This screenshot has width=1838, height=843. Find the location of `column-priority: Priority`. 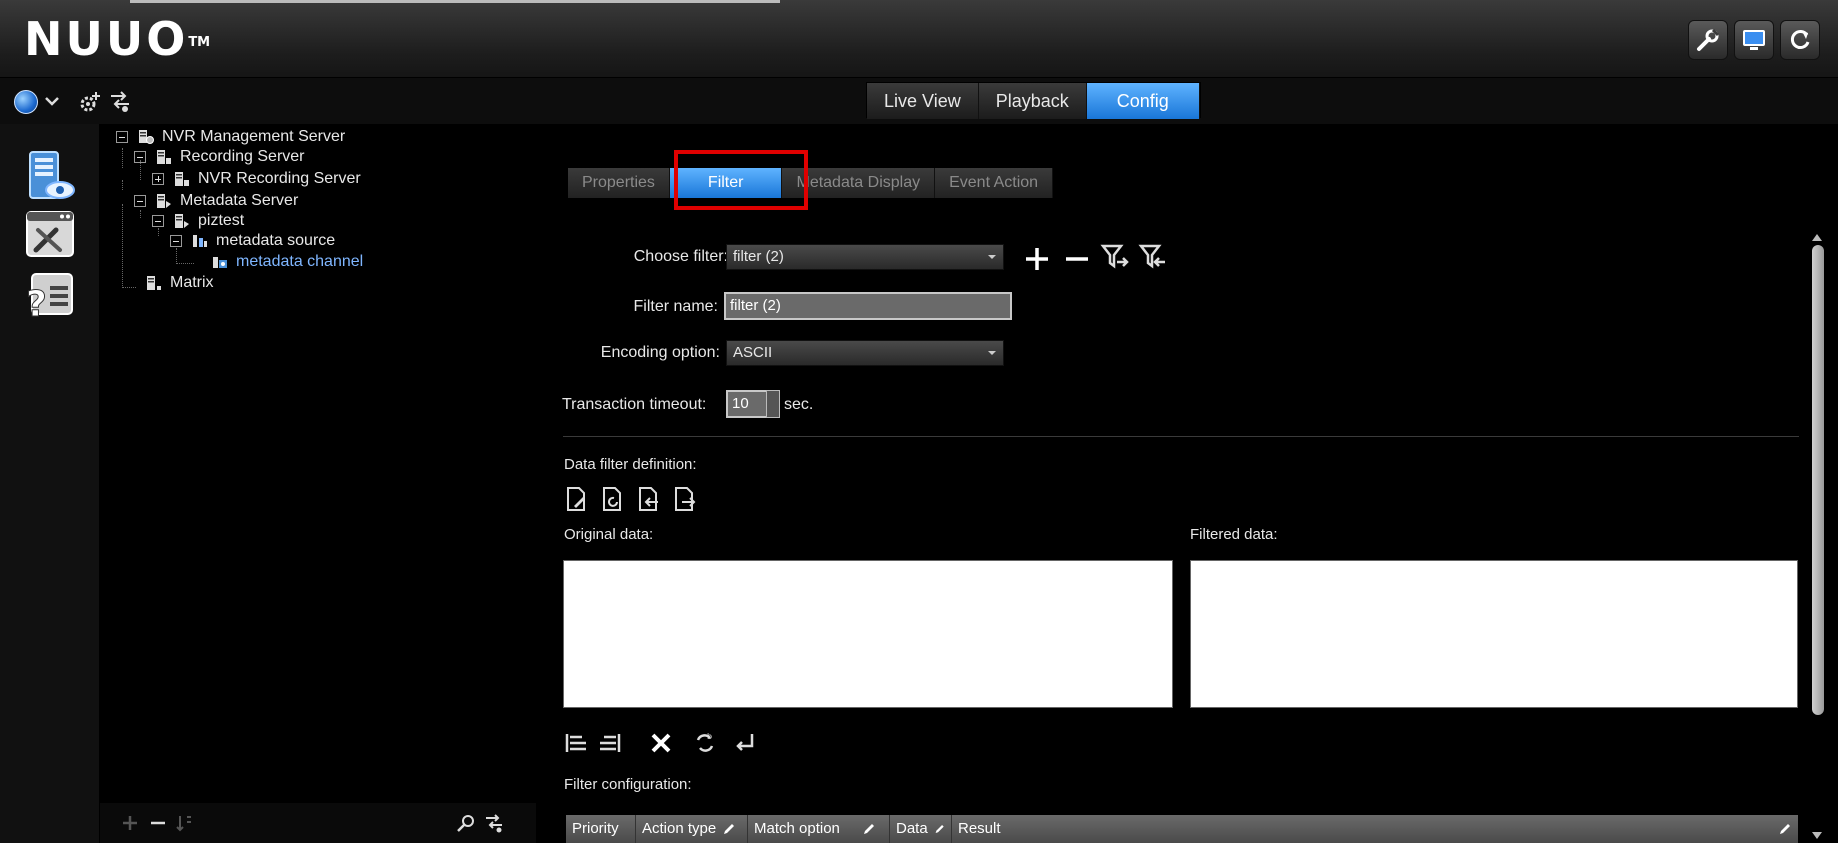

column-priority: Priority is located at coordinates (601, 829).